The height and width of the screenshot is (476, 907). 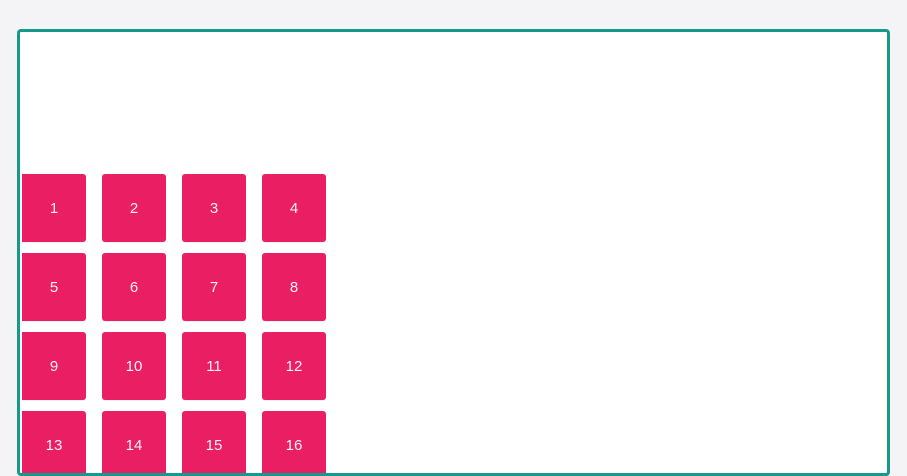 What do you see at coordinates (214, 287) in the screenshot?
I see `grid-item-7: 7` at bounding box center [214, 287].